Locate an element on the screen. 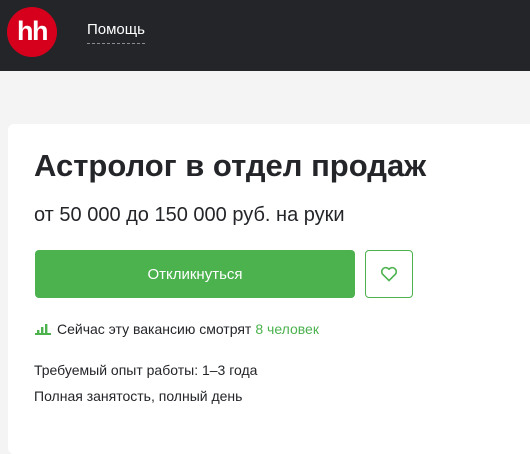  vacancy-title: Астролог в отдел продаж is located at coordinates (230, 165).